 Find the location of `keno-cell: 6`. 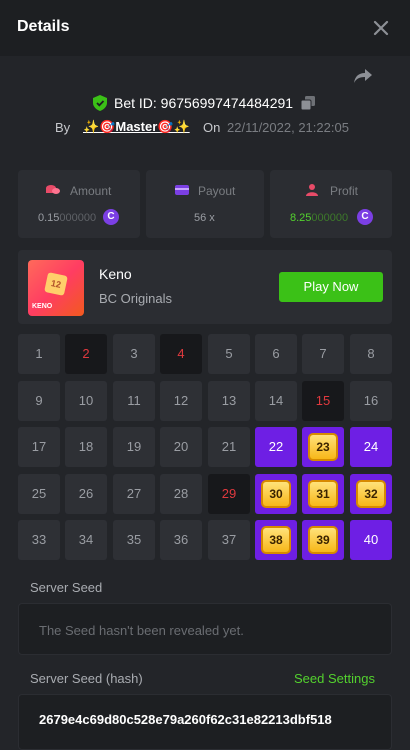

keno-cell: 6 is located at coordinates (276, 354).